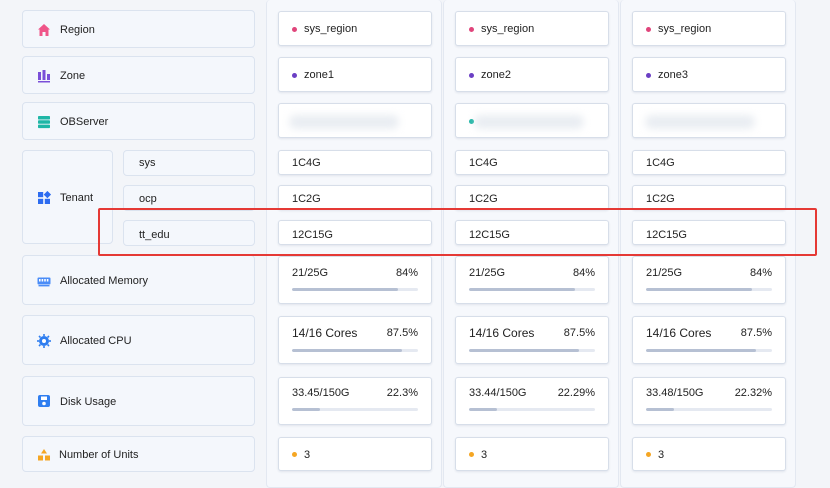 Image resolution: width=830 pixels, height=488 pixels. Describe the element at coordinates (44, 30) in the screenshot. I see `home-icon` at that location.